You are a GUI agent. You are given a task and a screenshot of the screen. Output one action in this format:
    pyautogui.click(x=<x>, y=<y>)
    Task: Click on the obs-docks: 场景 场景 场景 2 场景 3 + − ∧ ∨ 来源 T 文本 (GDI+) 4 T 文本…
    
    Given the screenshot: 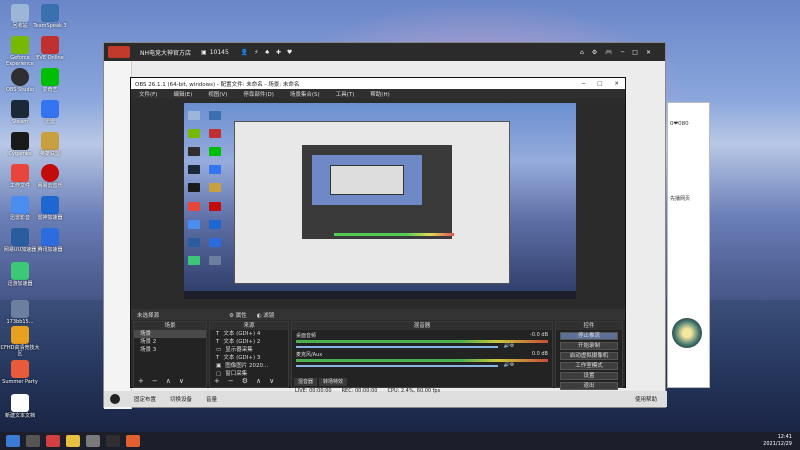 What is the action you would take?
    pyautogui.click(x=378, y=355)
    